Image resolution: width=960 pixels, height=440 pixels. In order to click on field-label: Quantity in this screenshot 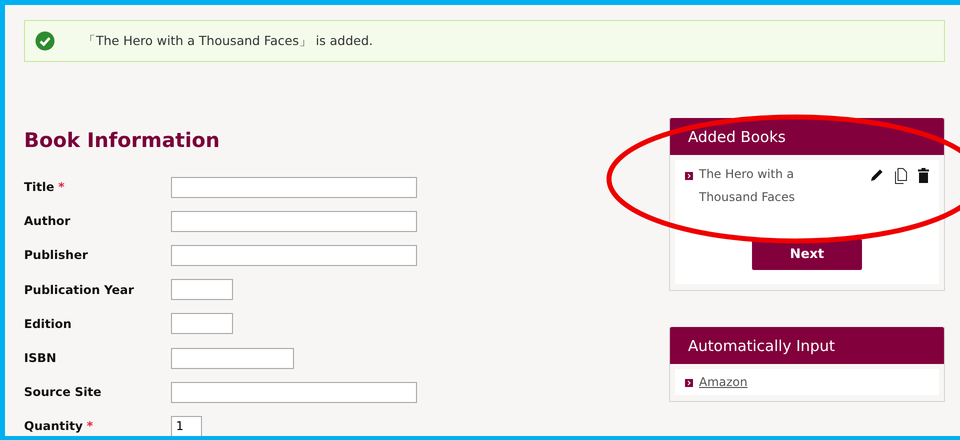, I will do `click(53, 426)`.